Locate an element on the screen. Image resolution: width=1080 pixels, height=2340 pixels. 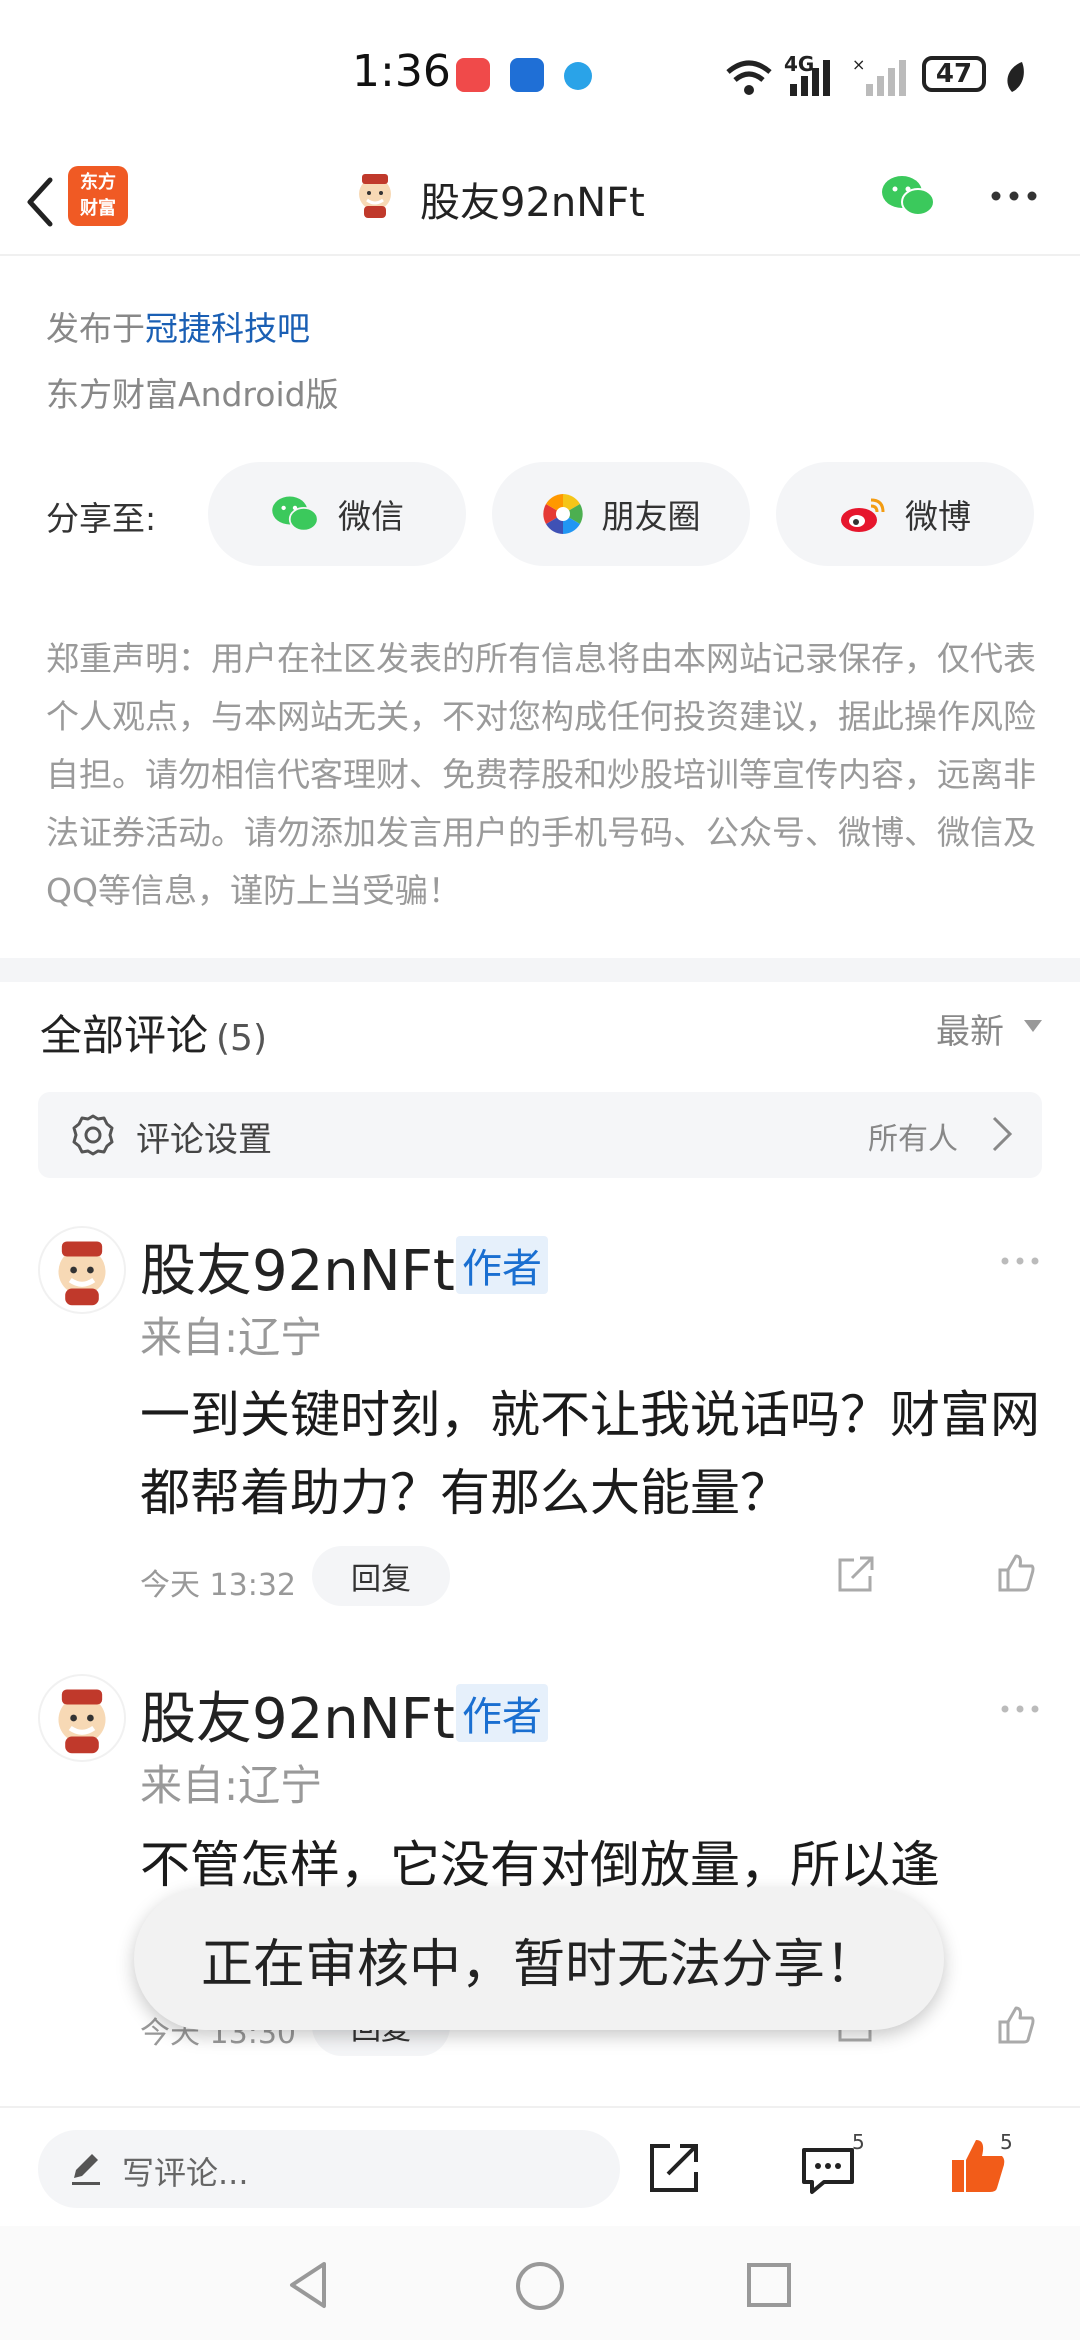
wifi-icon is located at coordinates (749, 77).